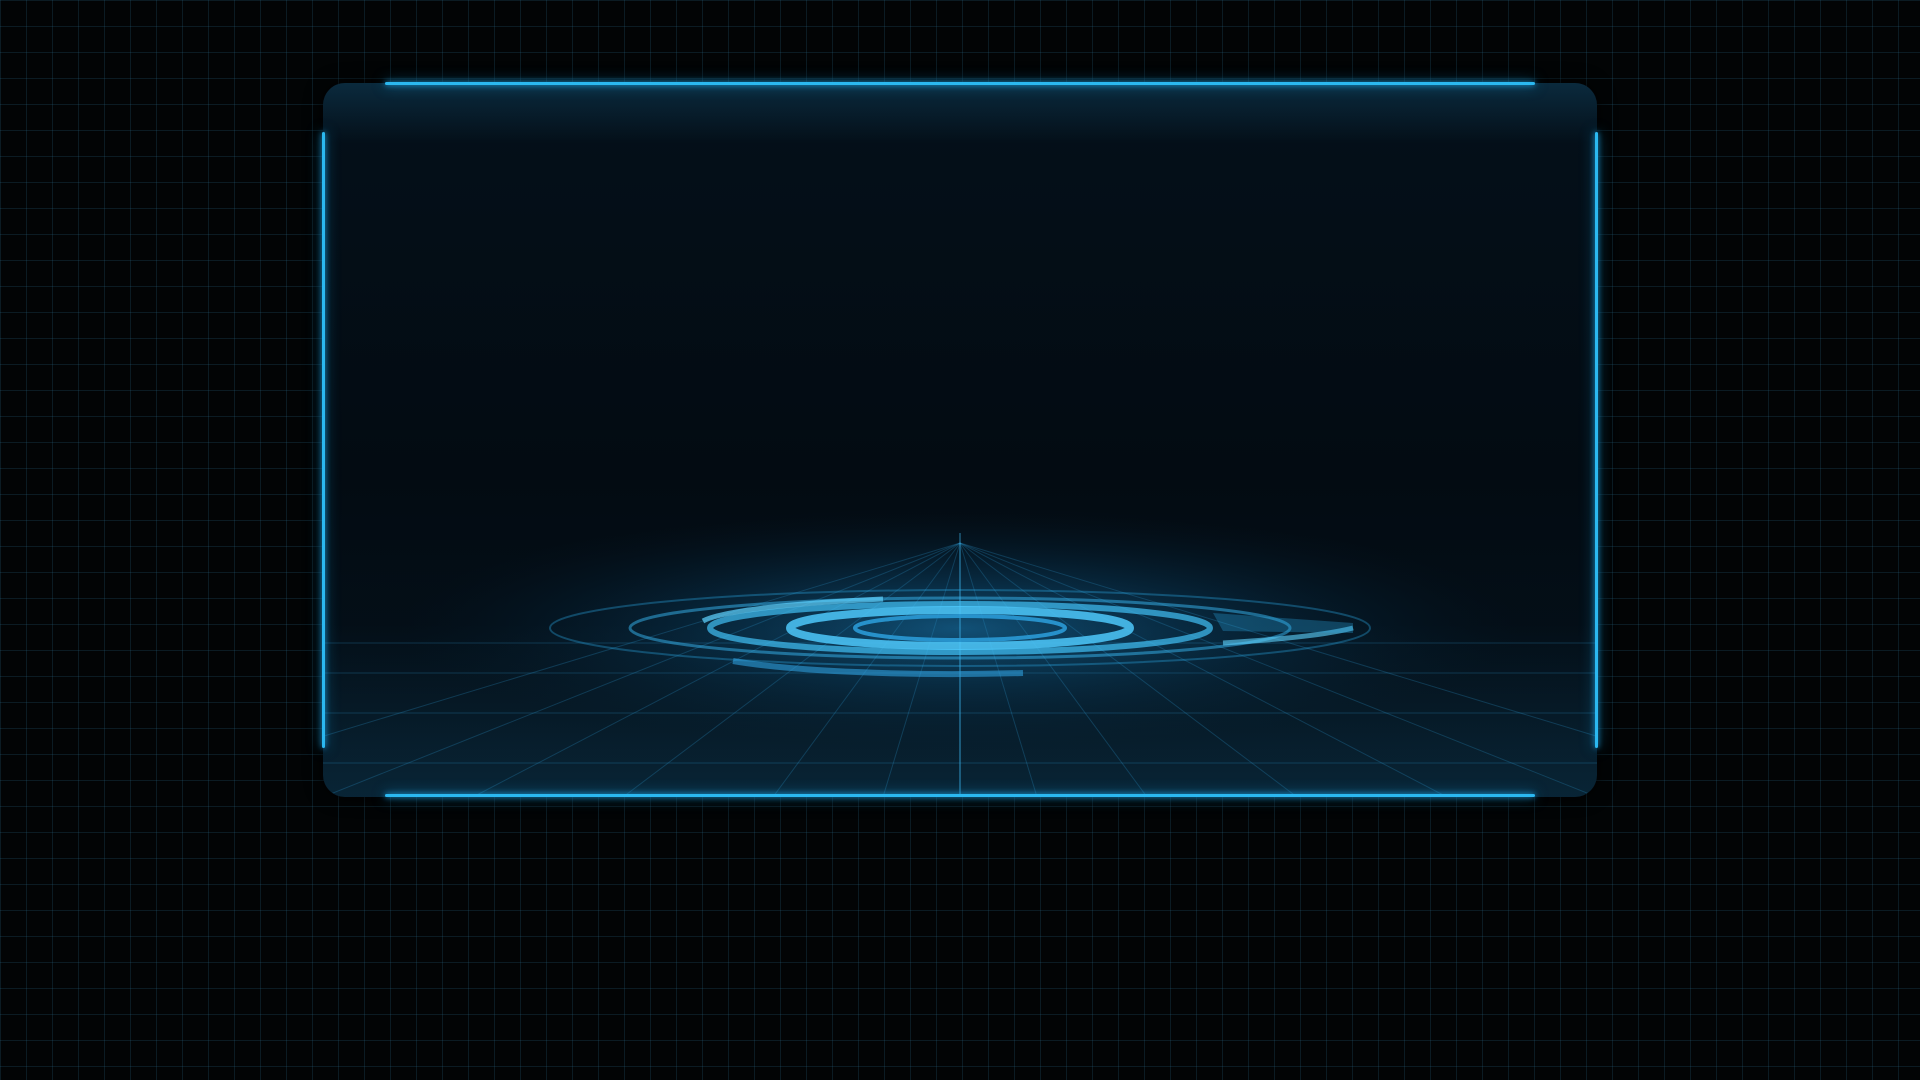  Describe the element at coordinates (1596, 440) in the screenshot. I see `frame-edge-right` at that location.